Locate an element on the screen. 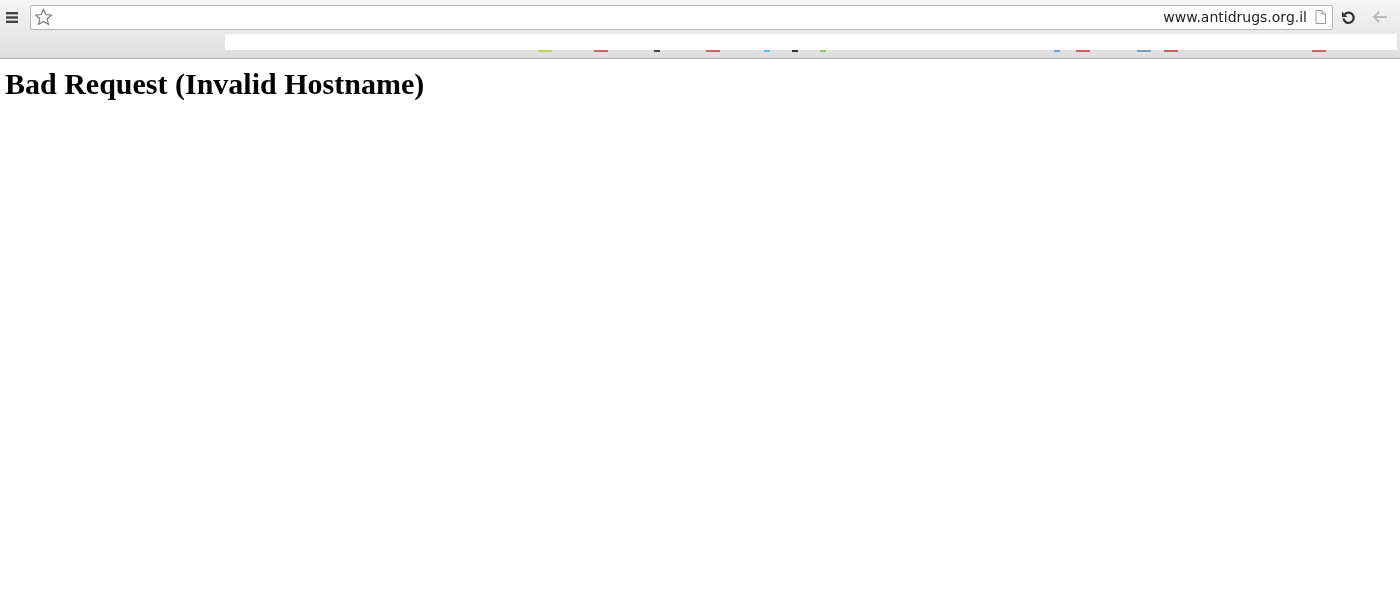  address-bar: www.antidrugs.org.il is located at coordinates (681, 17).